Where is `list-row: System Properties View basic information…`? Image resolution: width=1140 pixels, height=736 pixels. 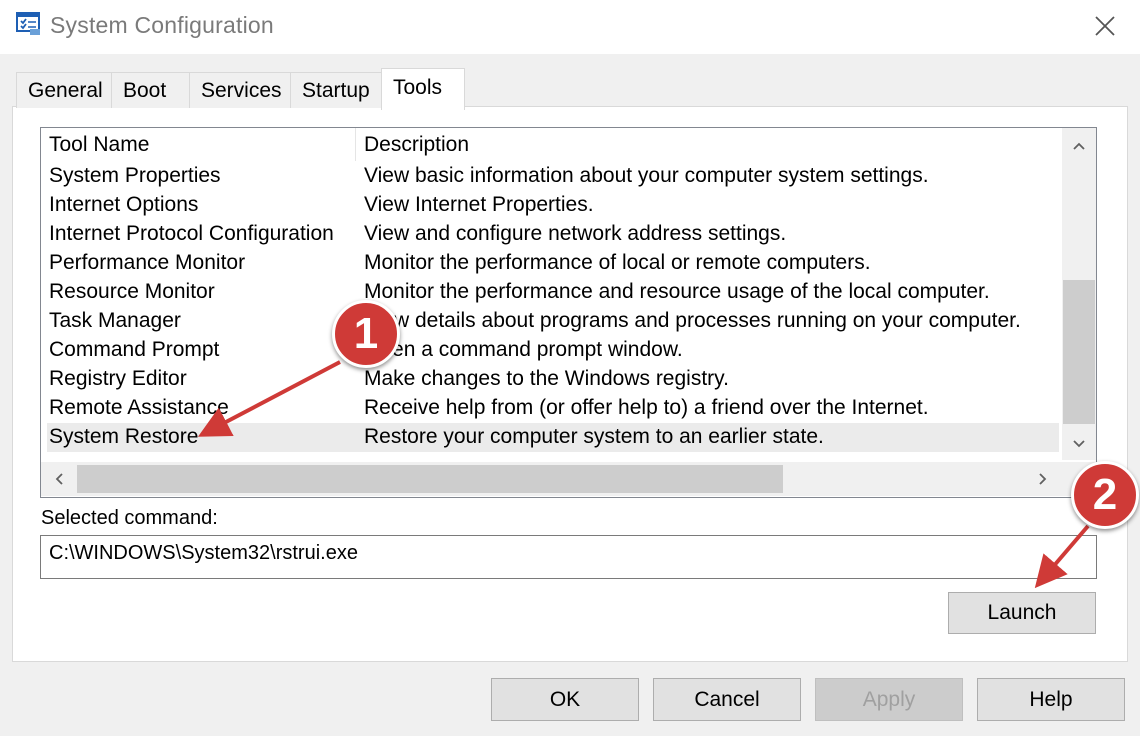 list-row: System Properties View basic information… is located at coordinates (551, 176).